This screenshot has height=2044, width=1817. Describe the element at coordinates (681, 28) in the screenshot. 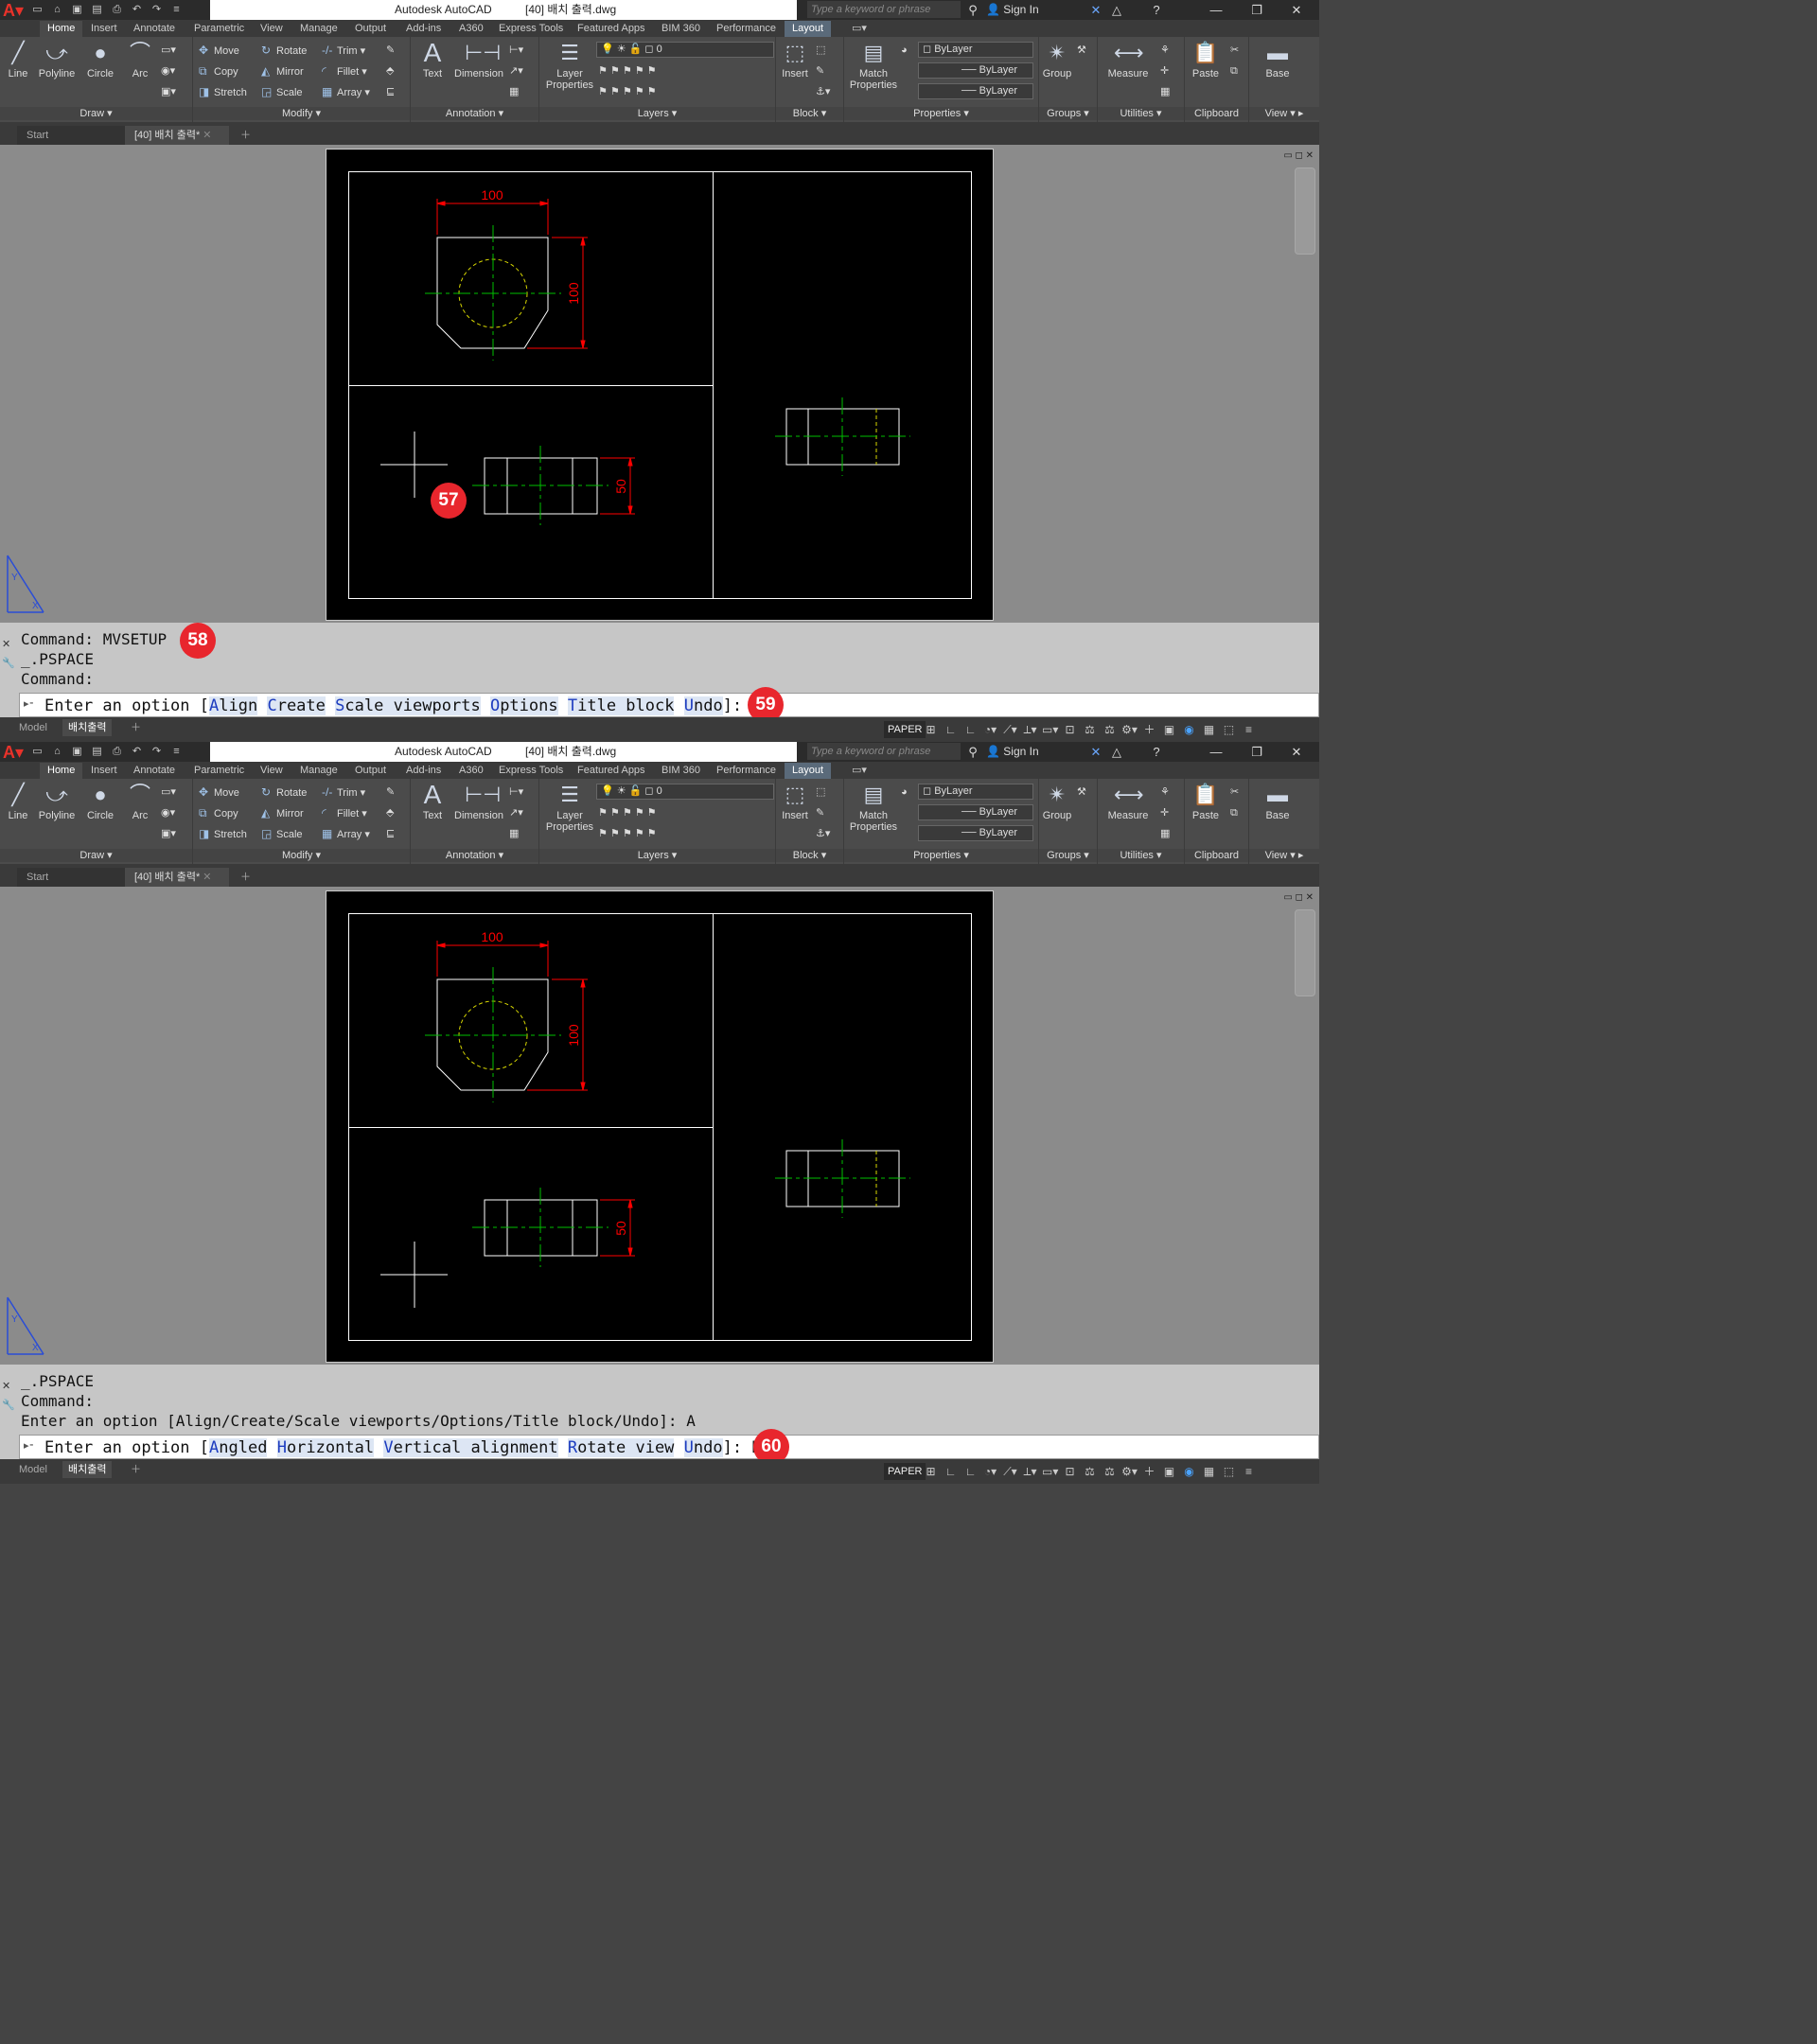

I see `ribbon-tab-bim-360: BIM 360` at that location.